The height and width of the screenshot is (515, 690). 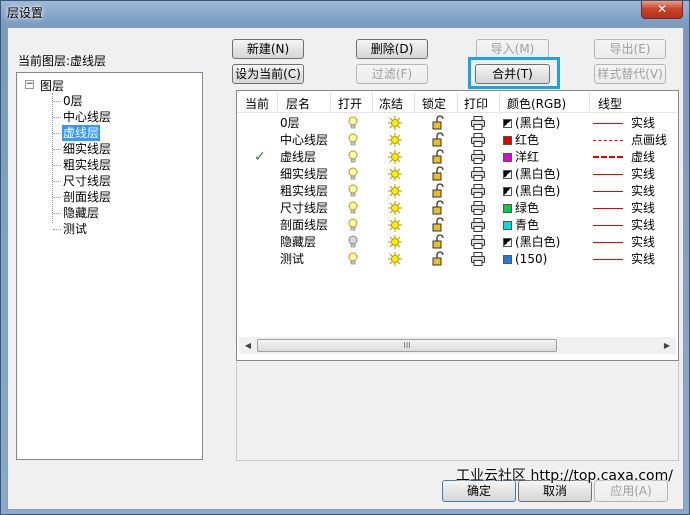 What do you see at coordinates (434, 103) in the screenshot?
I see `header-lock: 锁定` at bounding box center [434, 103].